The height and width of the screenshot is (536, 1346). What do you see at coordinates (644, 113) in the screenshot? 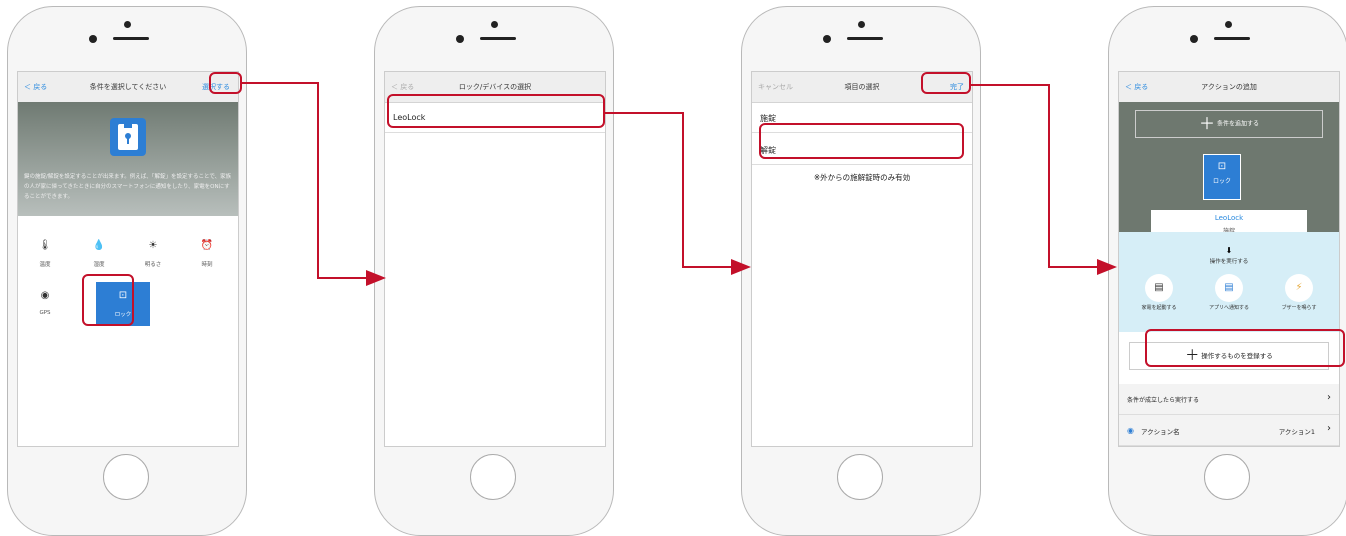
I see `arrow-2-h1` at bounding box center [644, 113].